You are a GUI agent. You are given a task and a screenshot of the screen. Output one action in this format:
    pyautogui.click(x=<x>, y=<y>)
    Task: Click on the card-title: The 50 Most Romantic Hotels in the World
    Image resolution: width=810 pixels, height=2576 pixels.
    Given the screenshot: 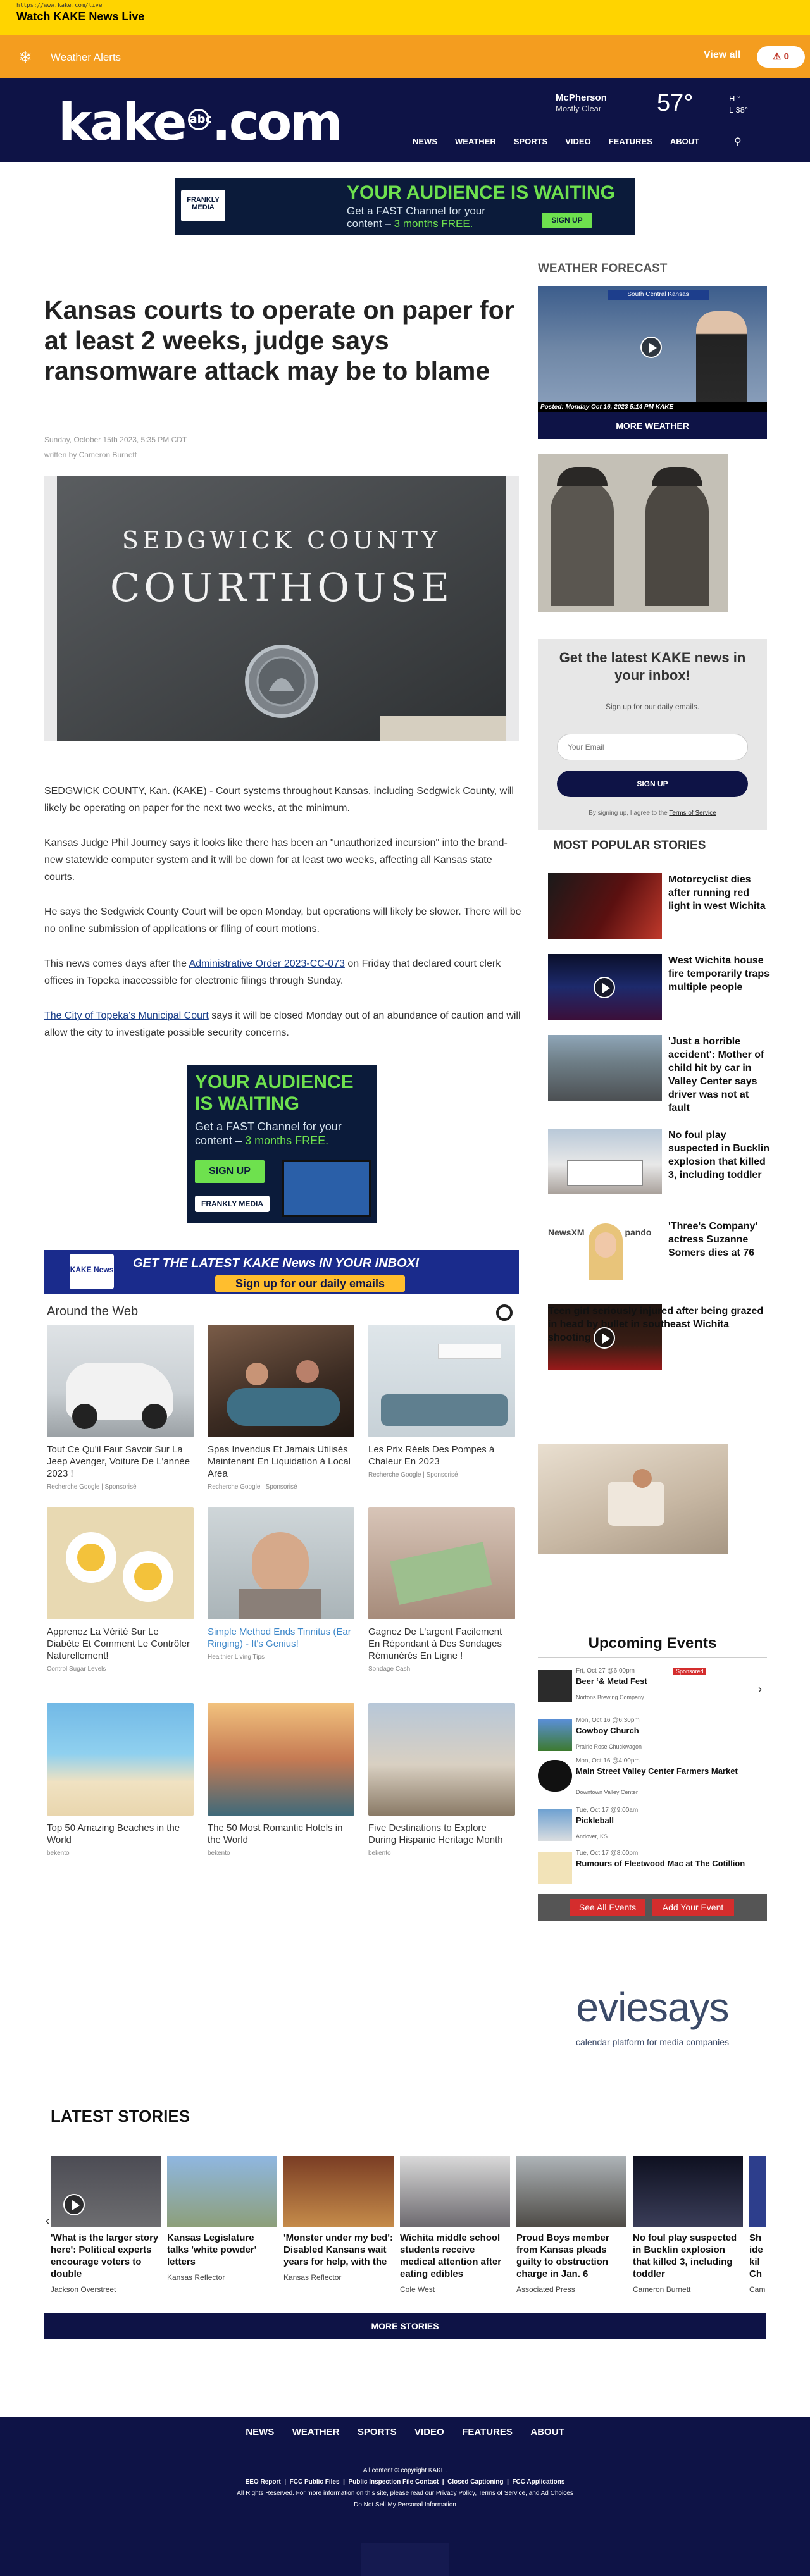 What is the action you would take?
    pyautogui.click(x=281, y=1834)
    